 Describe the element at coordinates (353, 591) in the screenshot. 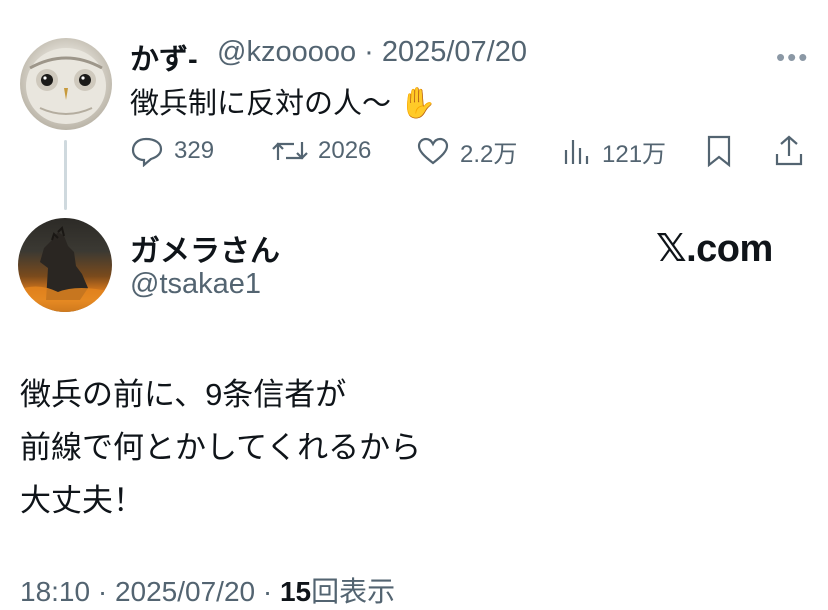

I see `view-label: 回表示` at that location.